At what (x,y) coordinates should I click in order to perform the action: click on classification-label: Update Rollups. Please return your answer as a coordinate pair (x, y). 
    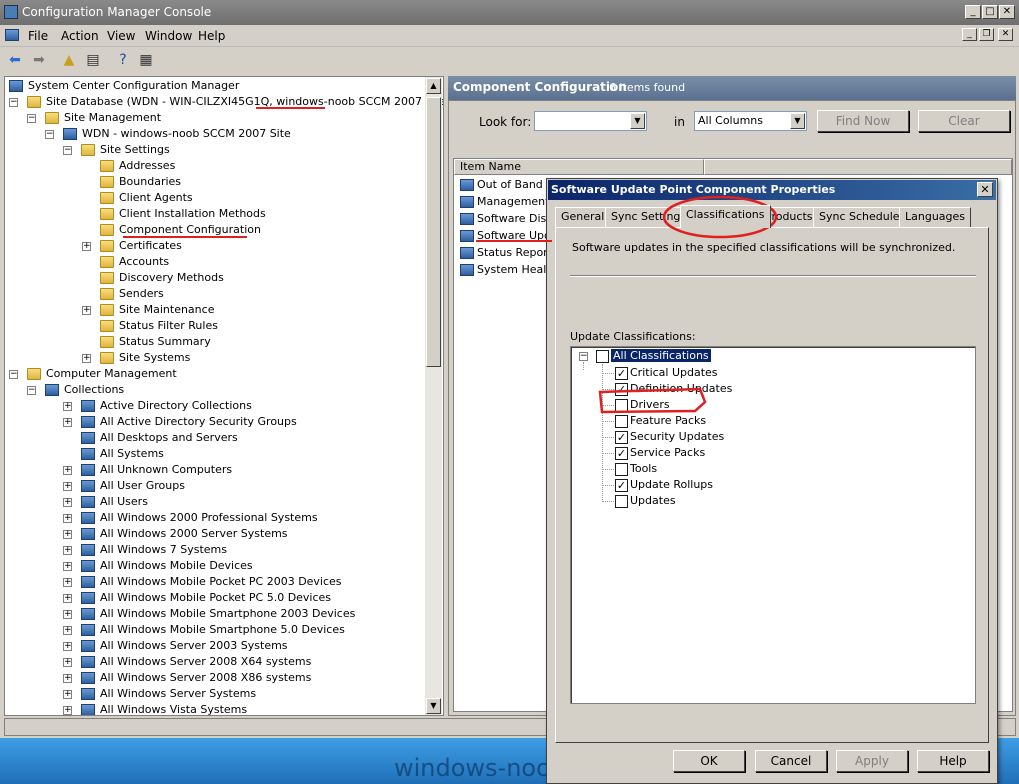
    Looking at the image, I should click on (671, 485).